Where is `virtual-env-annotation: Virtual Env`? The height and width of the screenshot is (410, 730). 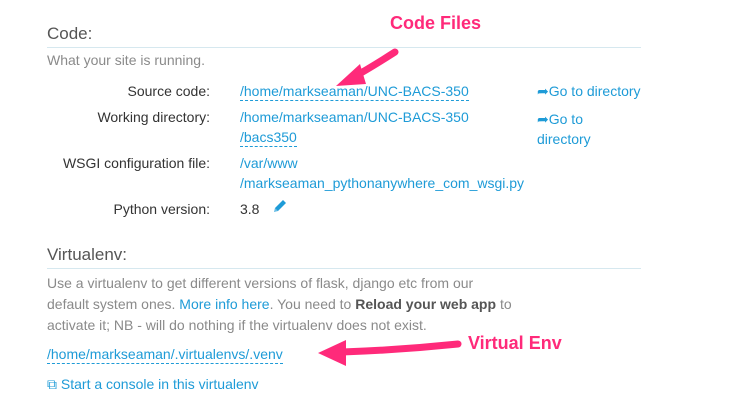 virtual-env-annotation: Virtual Env is located at coordinates (515, 343).